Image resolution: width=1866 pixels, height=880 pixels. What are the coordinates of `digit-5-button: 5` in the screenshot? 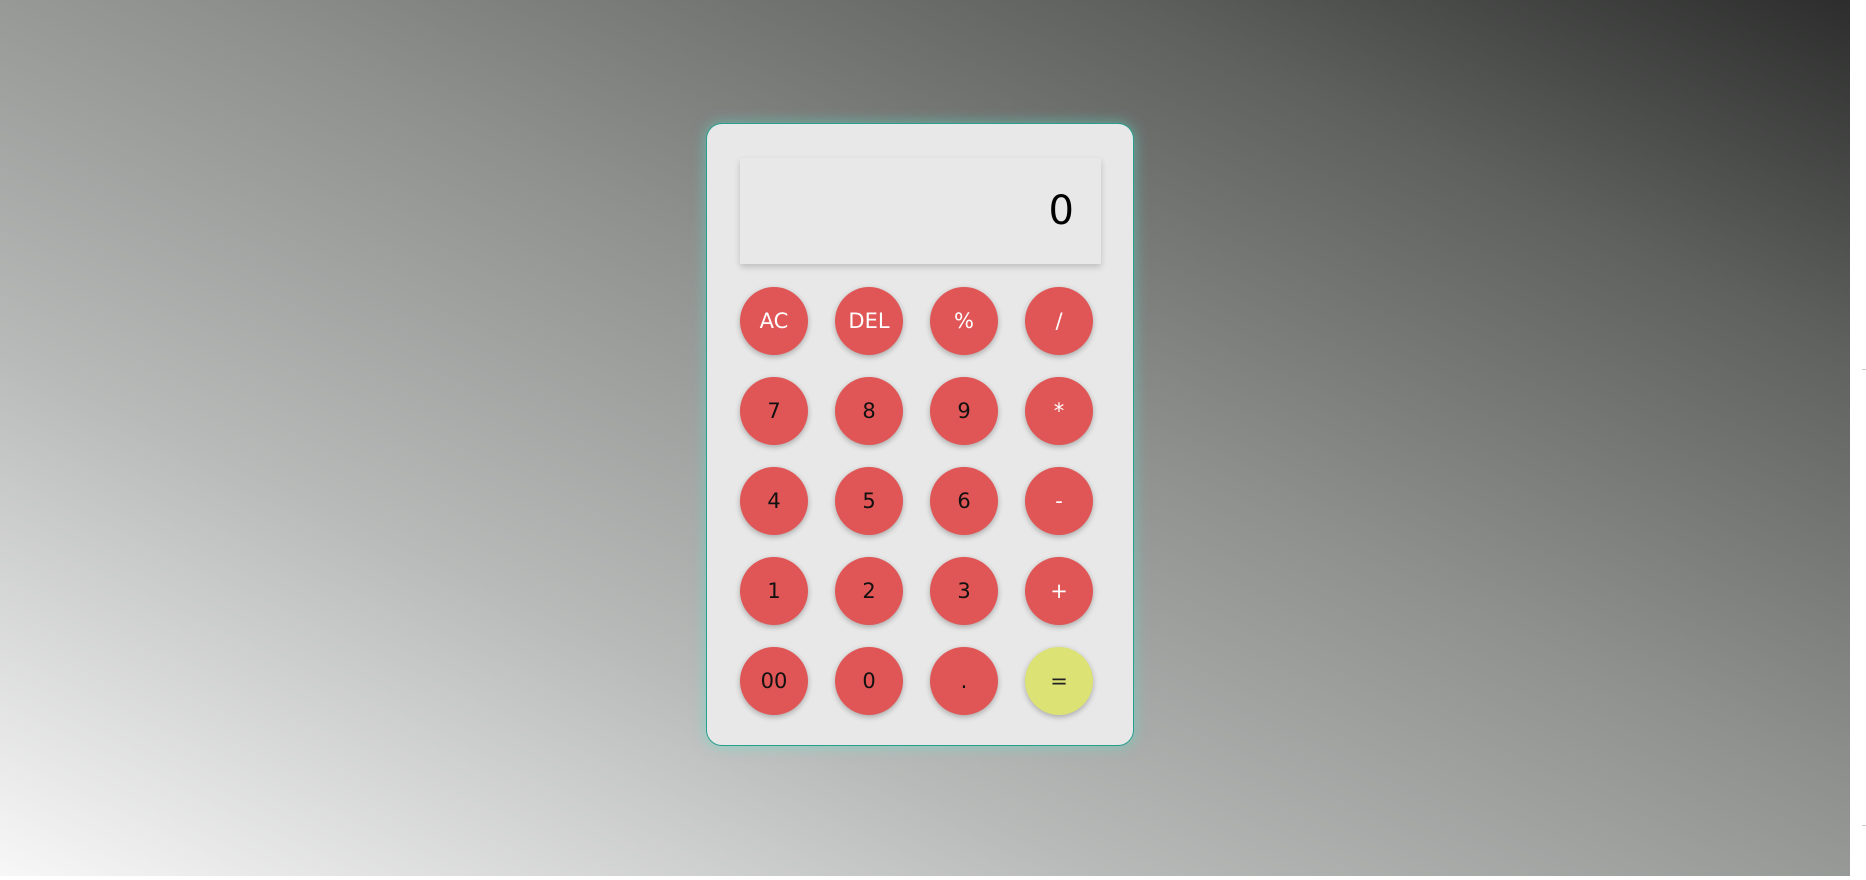 It's located at (869, 501).